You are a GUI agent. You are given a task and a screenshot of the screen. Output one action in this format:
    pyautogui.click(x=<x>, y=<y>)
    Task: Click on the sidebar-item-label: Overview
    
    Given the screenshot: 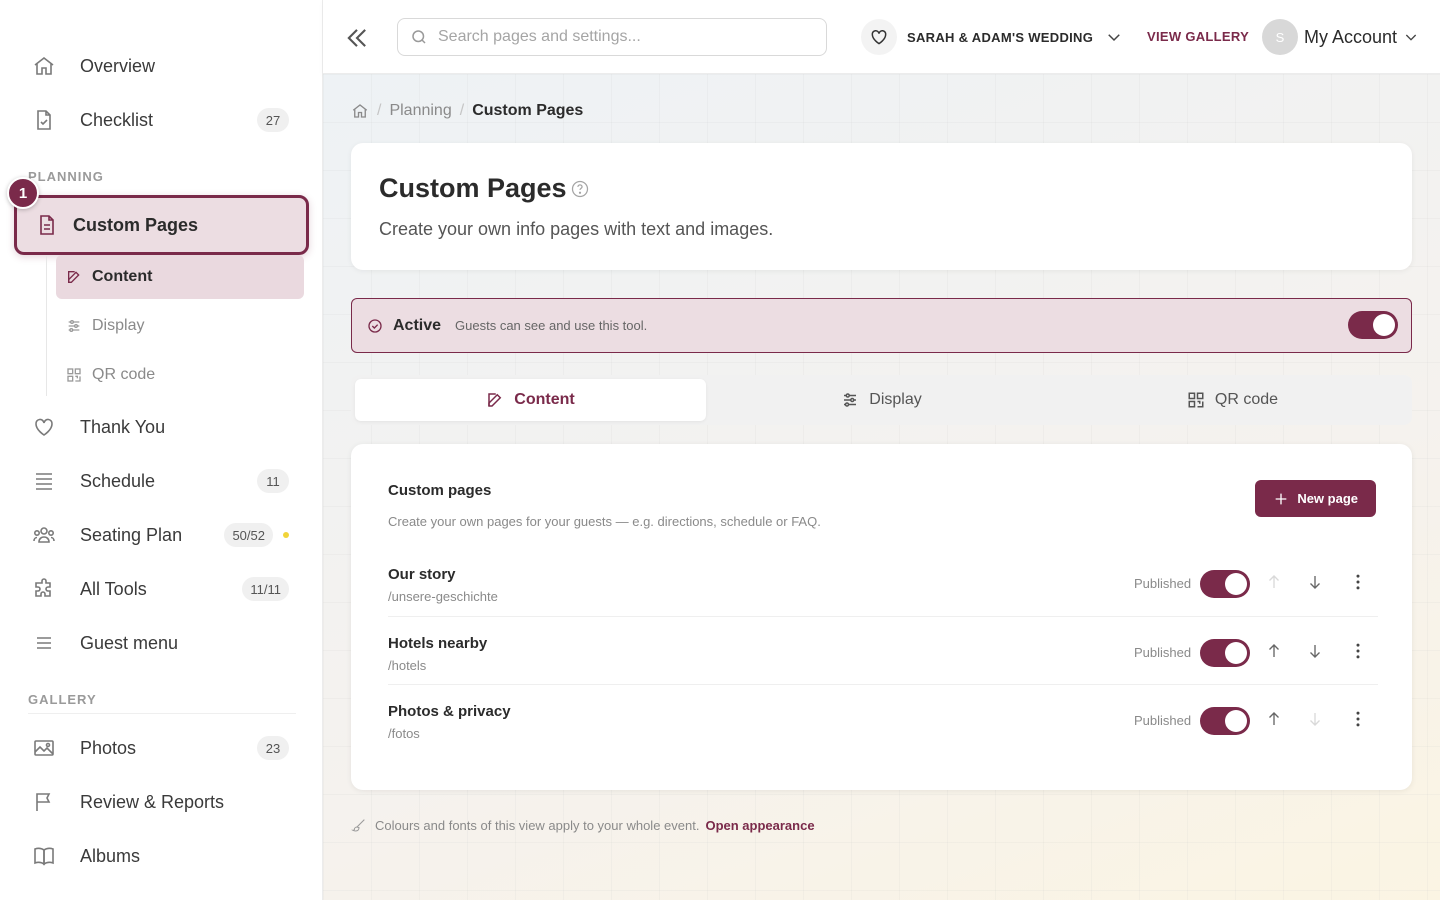 What is the action you would take?
    pyautogui.click(x=118, y=65)
    